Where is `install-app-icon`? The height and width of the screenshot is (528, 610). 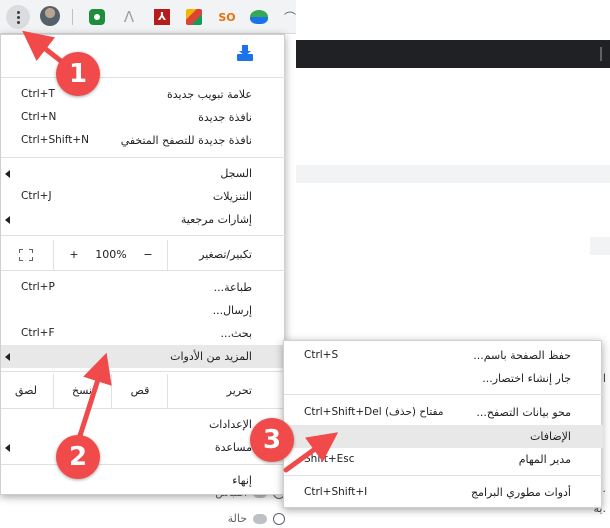 install-app-icon is located at coordinates (245, 53).